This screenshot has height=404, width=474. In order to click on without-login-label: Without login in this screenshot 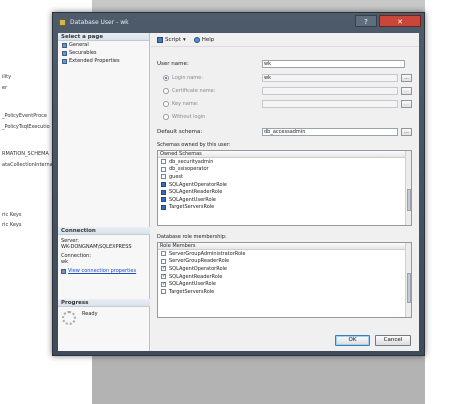, I will do `click(189, 117)`.